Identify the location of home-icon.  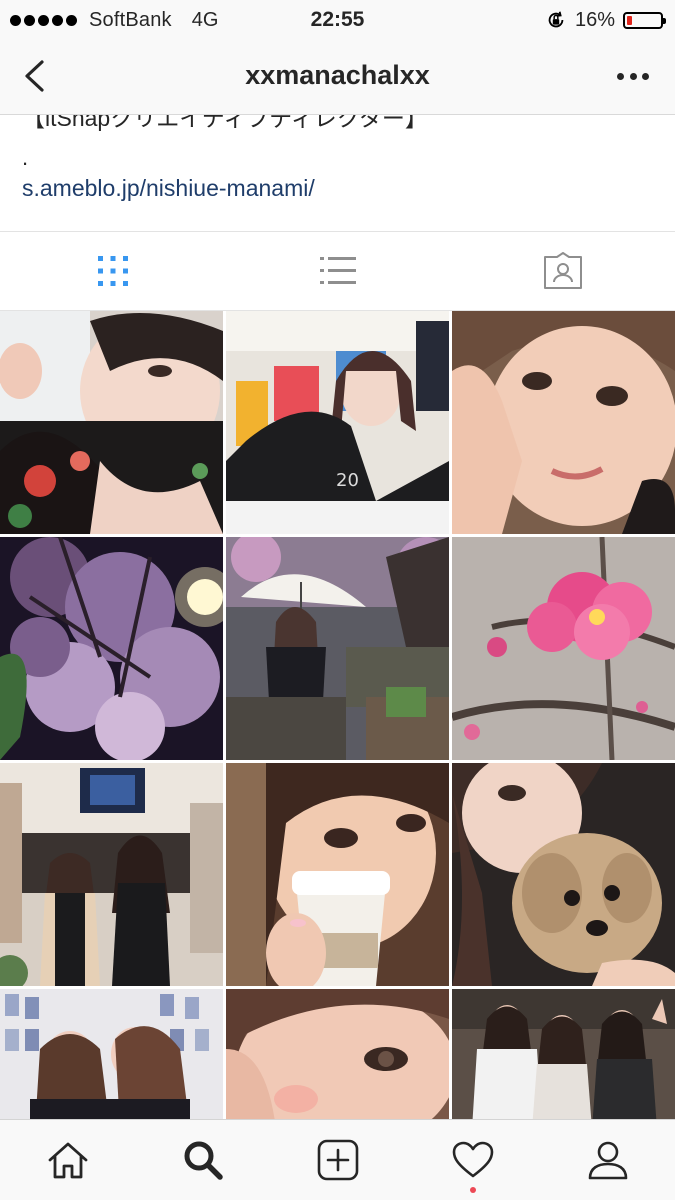
(67, 1160).